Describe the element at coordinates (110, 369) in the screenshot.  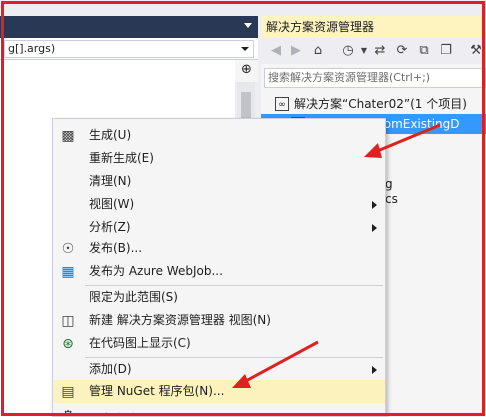
I see `menu-item-label: 添加(D)` at that location.